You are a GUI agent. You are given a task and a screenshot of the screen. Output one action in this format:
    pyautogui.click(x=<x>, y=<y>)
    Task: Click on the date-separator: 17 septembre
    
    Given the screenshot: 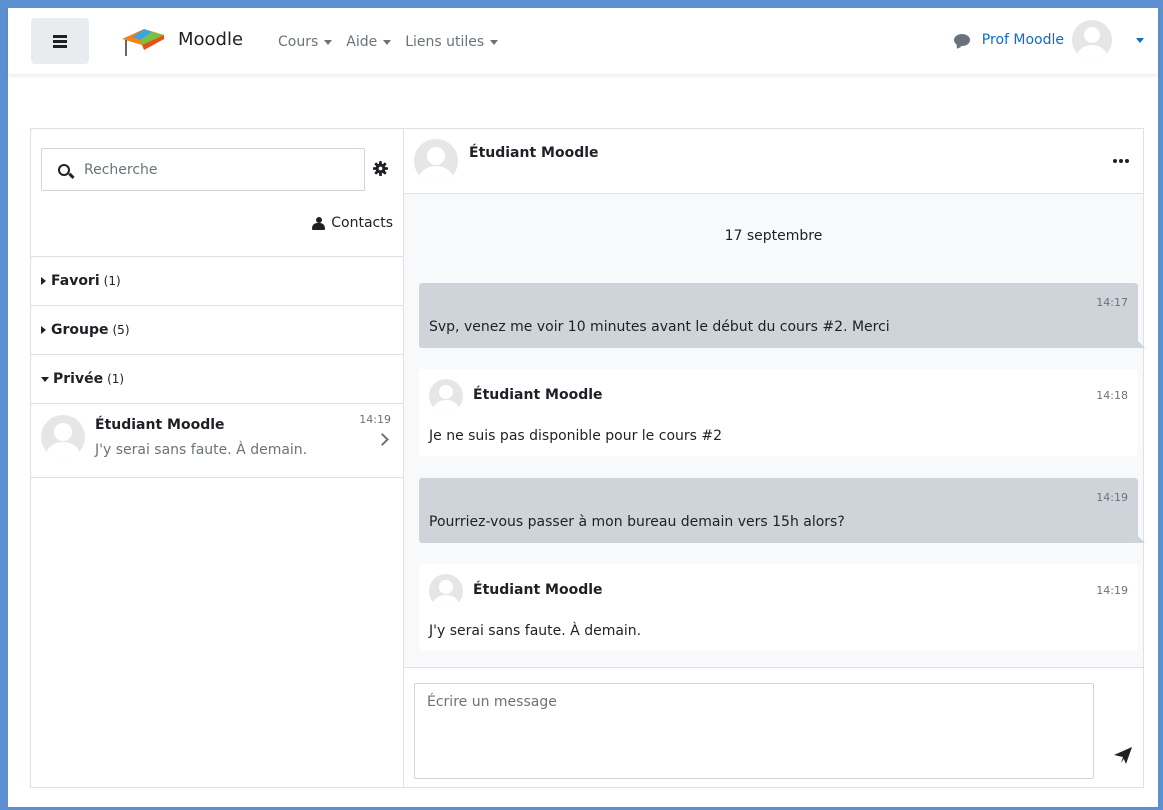 What is the action you would take?
    pyautogui.click(x=773, y=236)
    